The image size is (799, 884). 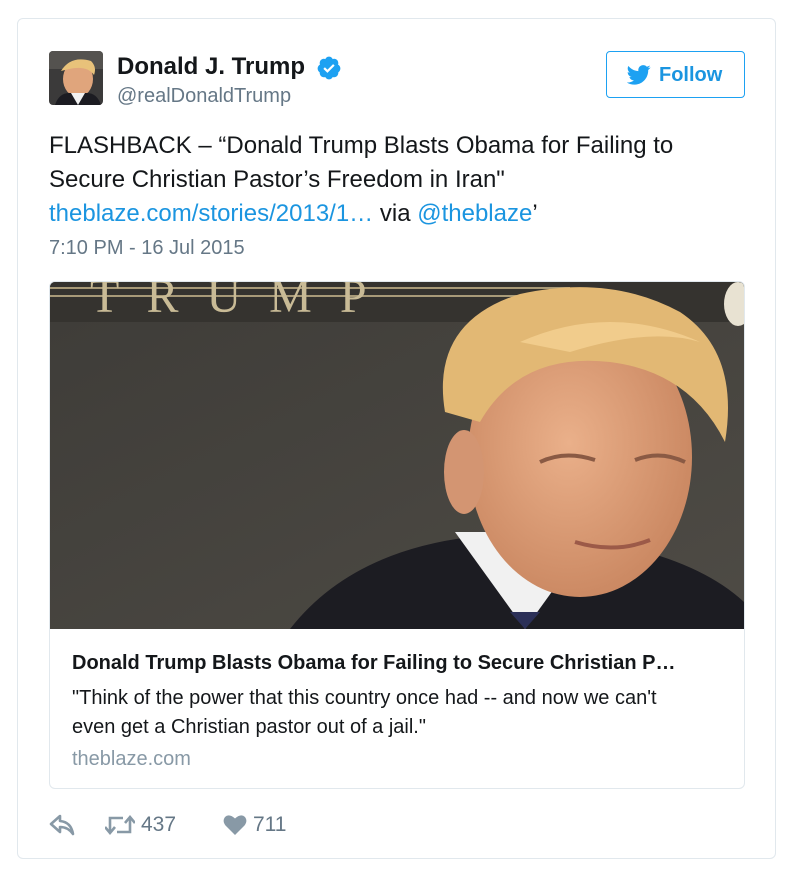 I want to click on retweet-icon, so click(x=120, y=825).